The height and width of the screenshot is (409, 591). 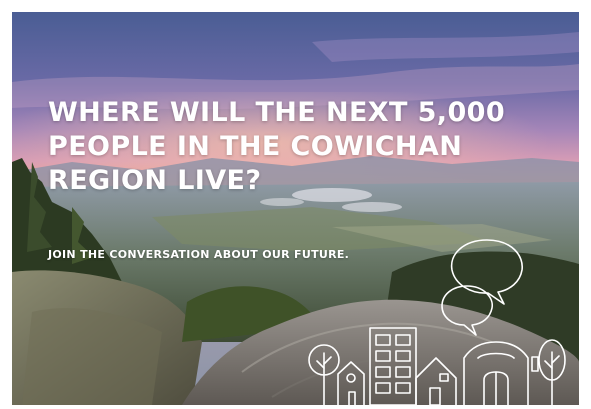 I want to click on tagline-text: JOIN THE CONVERSATION ABOUT, so click(x=155, y=254).